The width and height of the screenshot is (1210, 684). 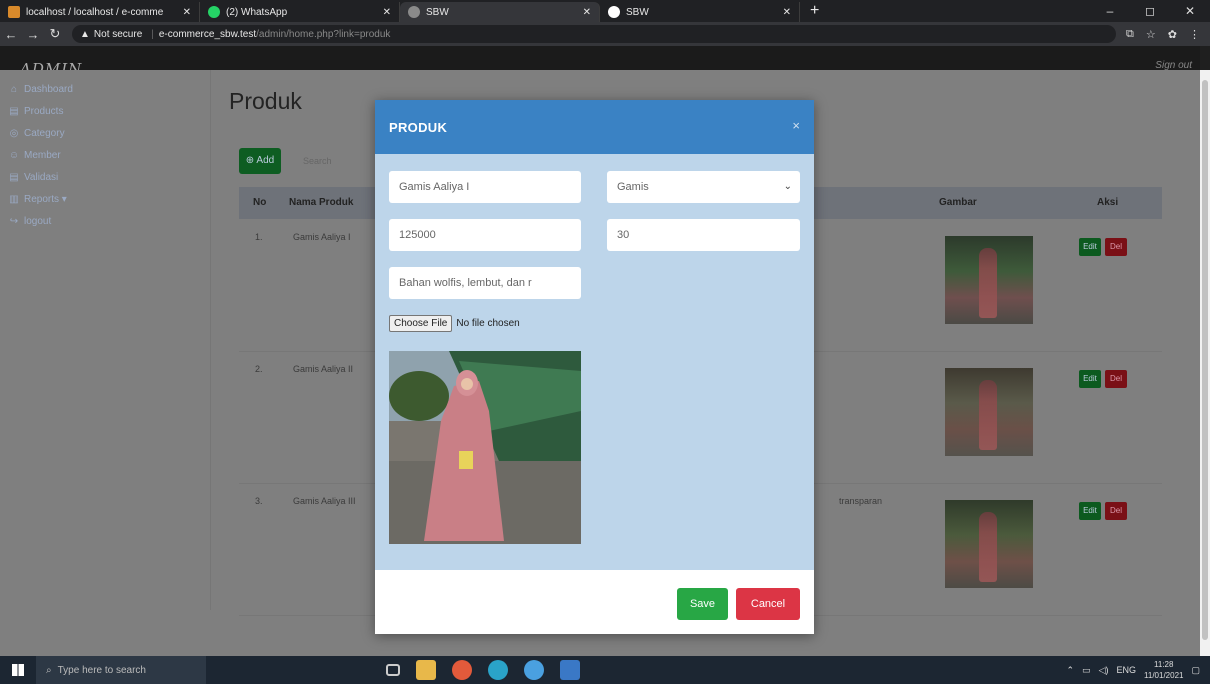 I want to click on member-icon: ☺, so click(x=14, y=155).